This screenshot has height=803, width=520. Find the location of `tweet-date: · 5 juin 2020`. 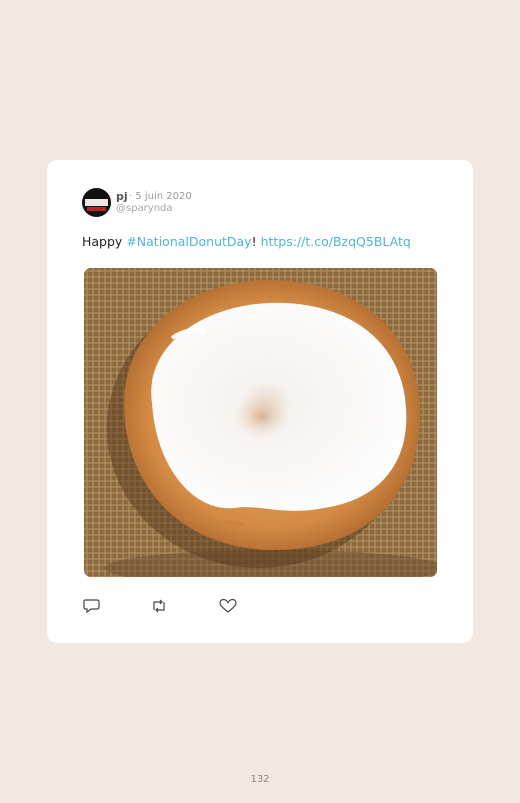

tweet-date: · 5 juin 2020 is located at coordinates (160, 196).